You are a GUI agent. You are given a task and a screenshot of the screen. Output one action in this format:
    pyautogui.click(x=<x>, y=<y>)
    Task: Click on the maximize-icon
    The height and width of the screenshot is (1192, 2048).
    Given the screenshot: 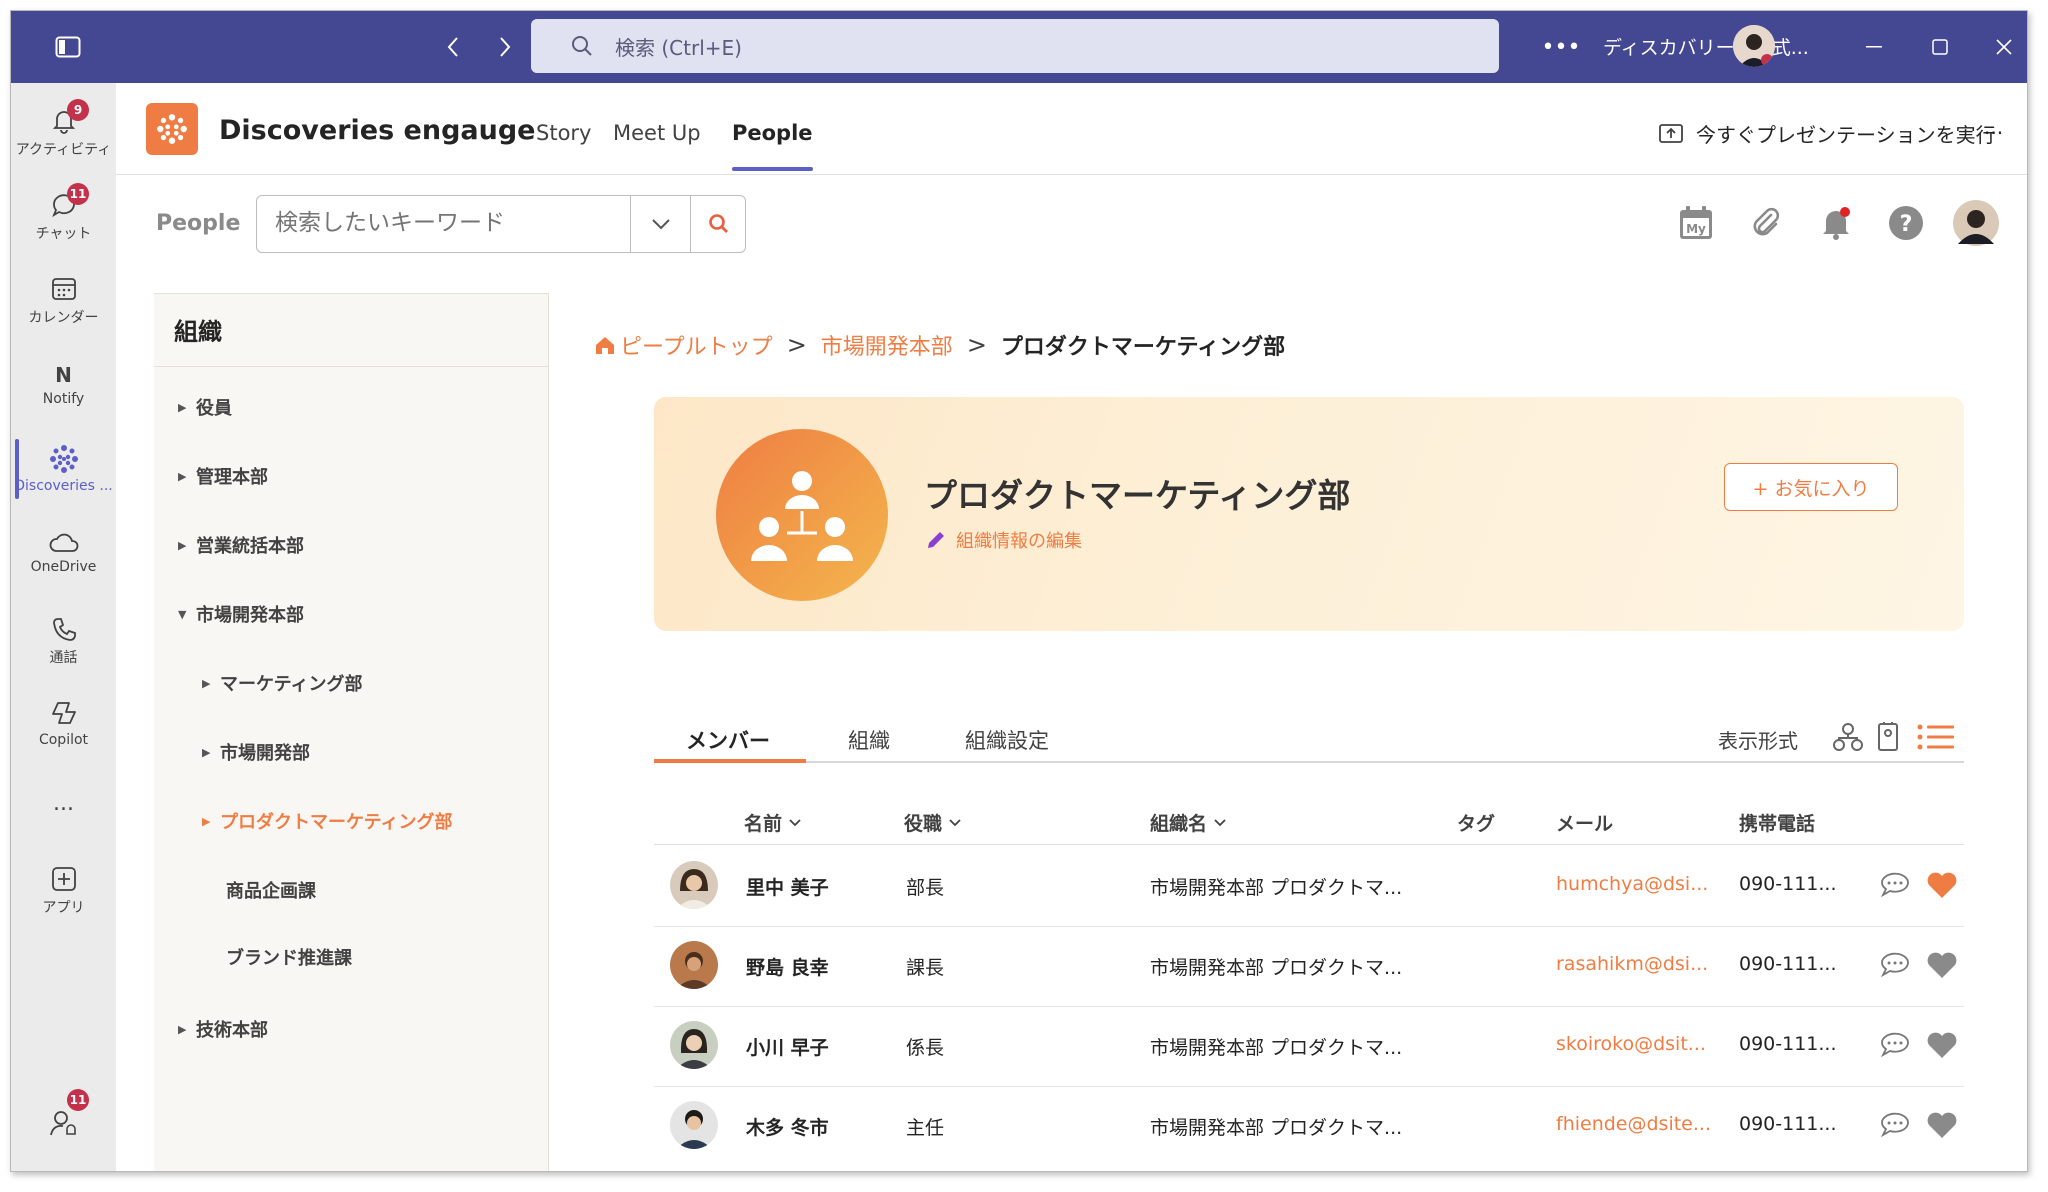 What is the action you would take?
    pyautogui.click(x=1940, y=47)
    